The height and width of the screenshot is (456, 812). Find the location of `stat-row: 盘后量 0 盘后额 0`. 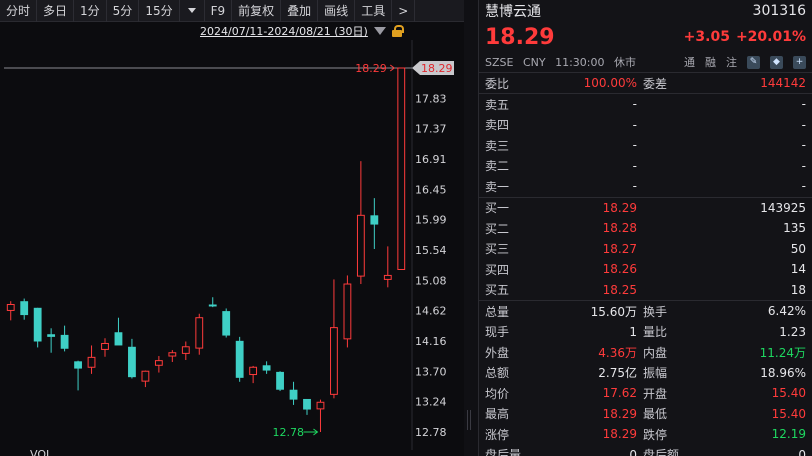

stat-row: 盘后量 0 盘后额 0 is located at coordinates (645, 450).